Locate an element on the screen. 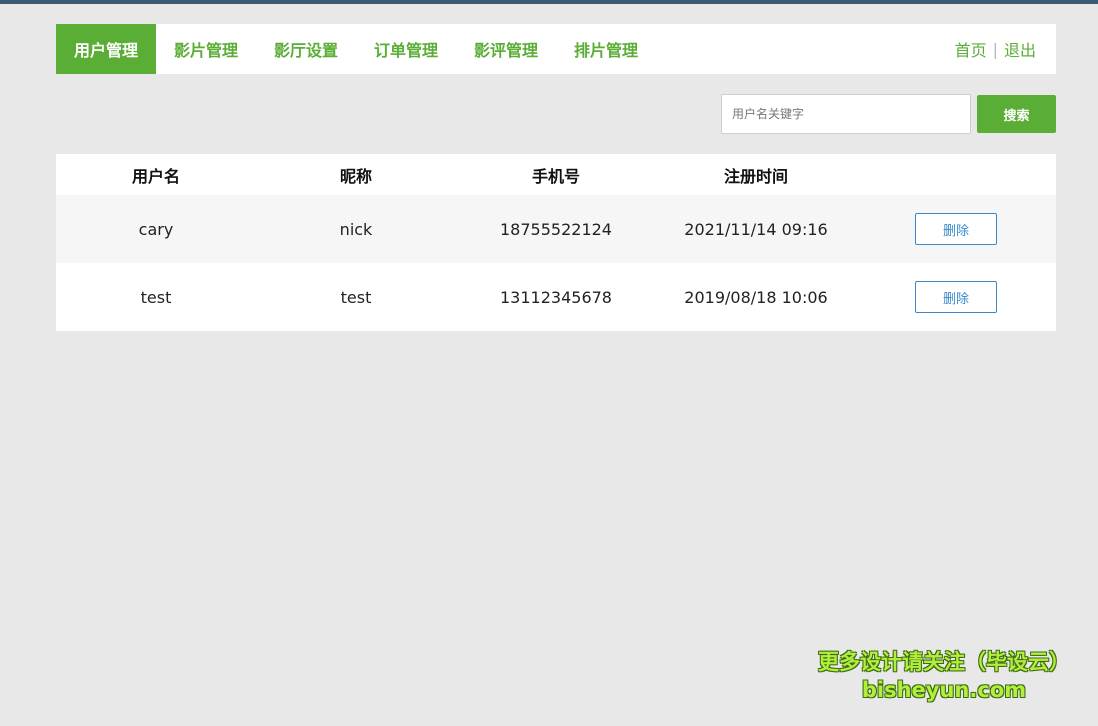 Image resolution: width=1098 pixels, height=726 pixels. table-header: 用户名 昵称 手机号 注册时间 is located at coordinates (556, 174).